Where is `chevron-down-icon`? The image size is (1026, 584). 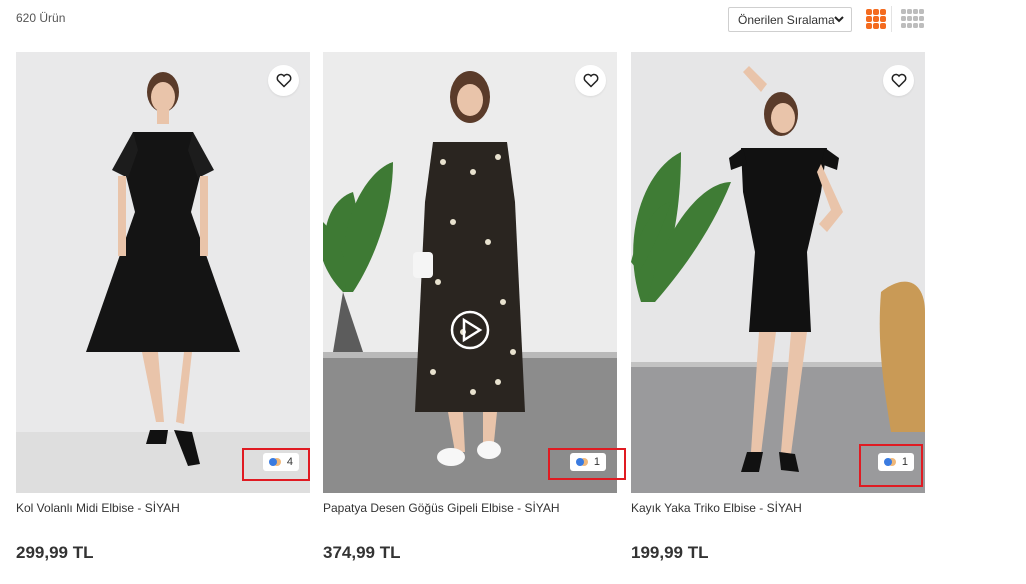 chevron-down-icon is located at coordinates (839, 19).